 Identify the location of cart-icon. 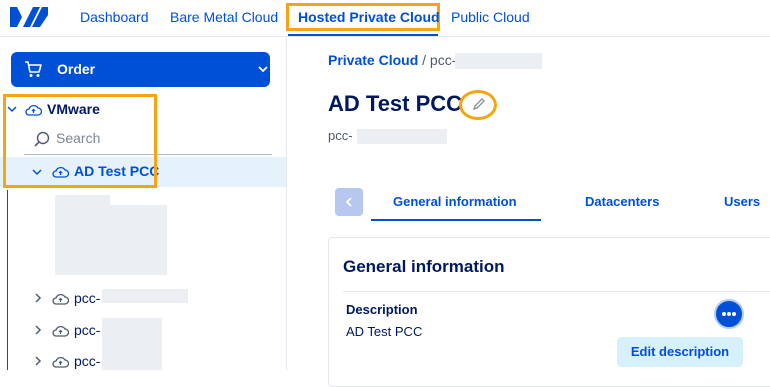
(33, 69).